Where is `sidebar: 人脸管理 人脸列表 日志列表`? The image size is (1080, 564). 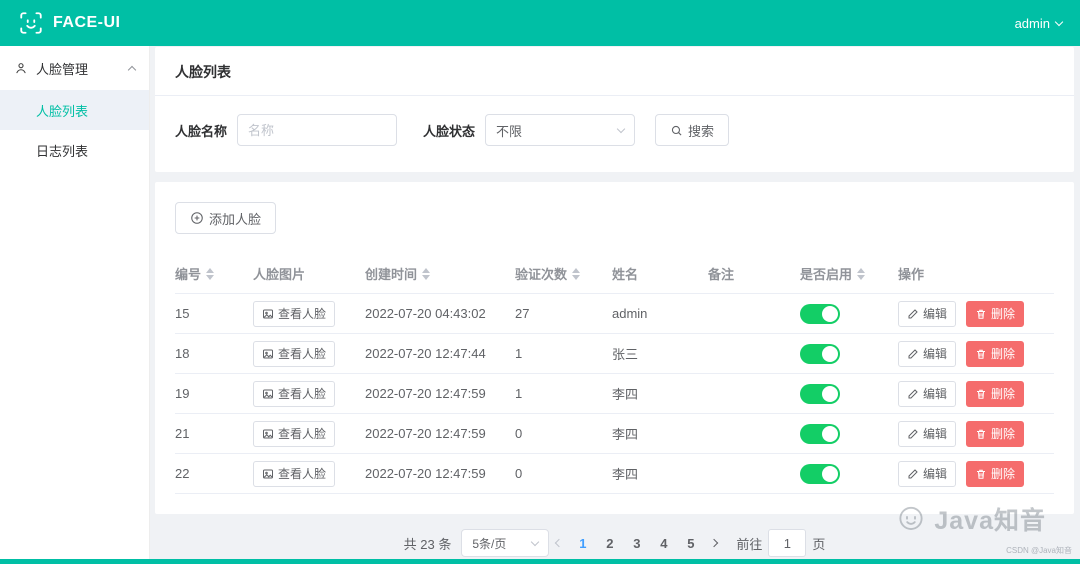 sidebar: 人脸管理 人脸列表 日志列表 is located at coordinates (75, 302).